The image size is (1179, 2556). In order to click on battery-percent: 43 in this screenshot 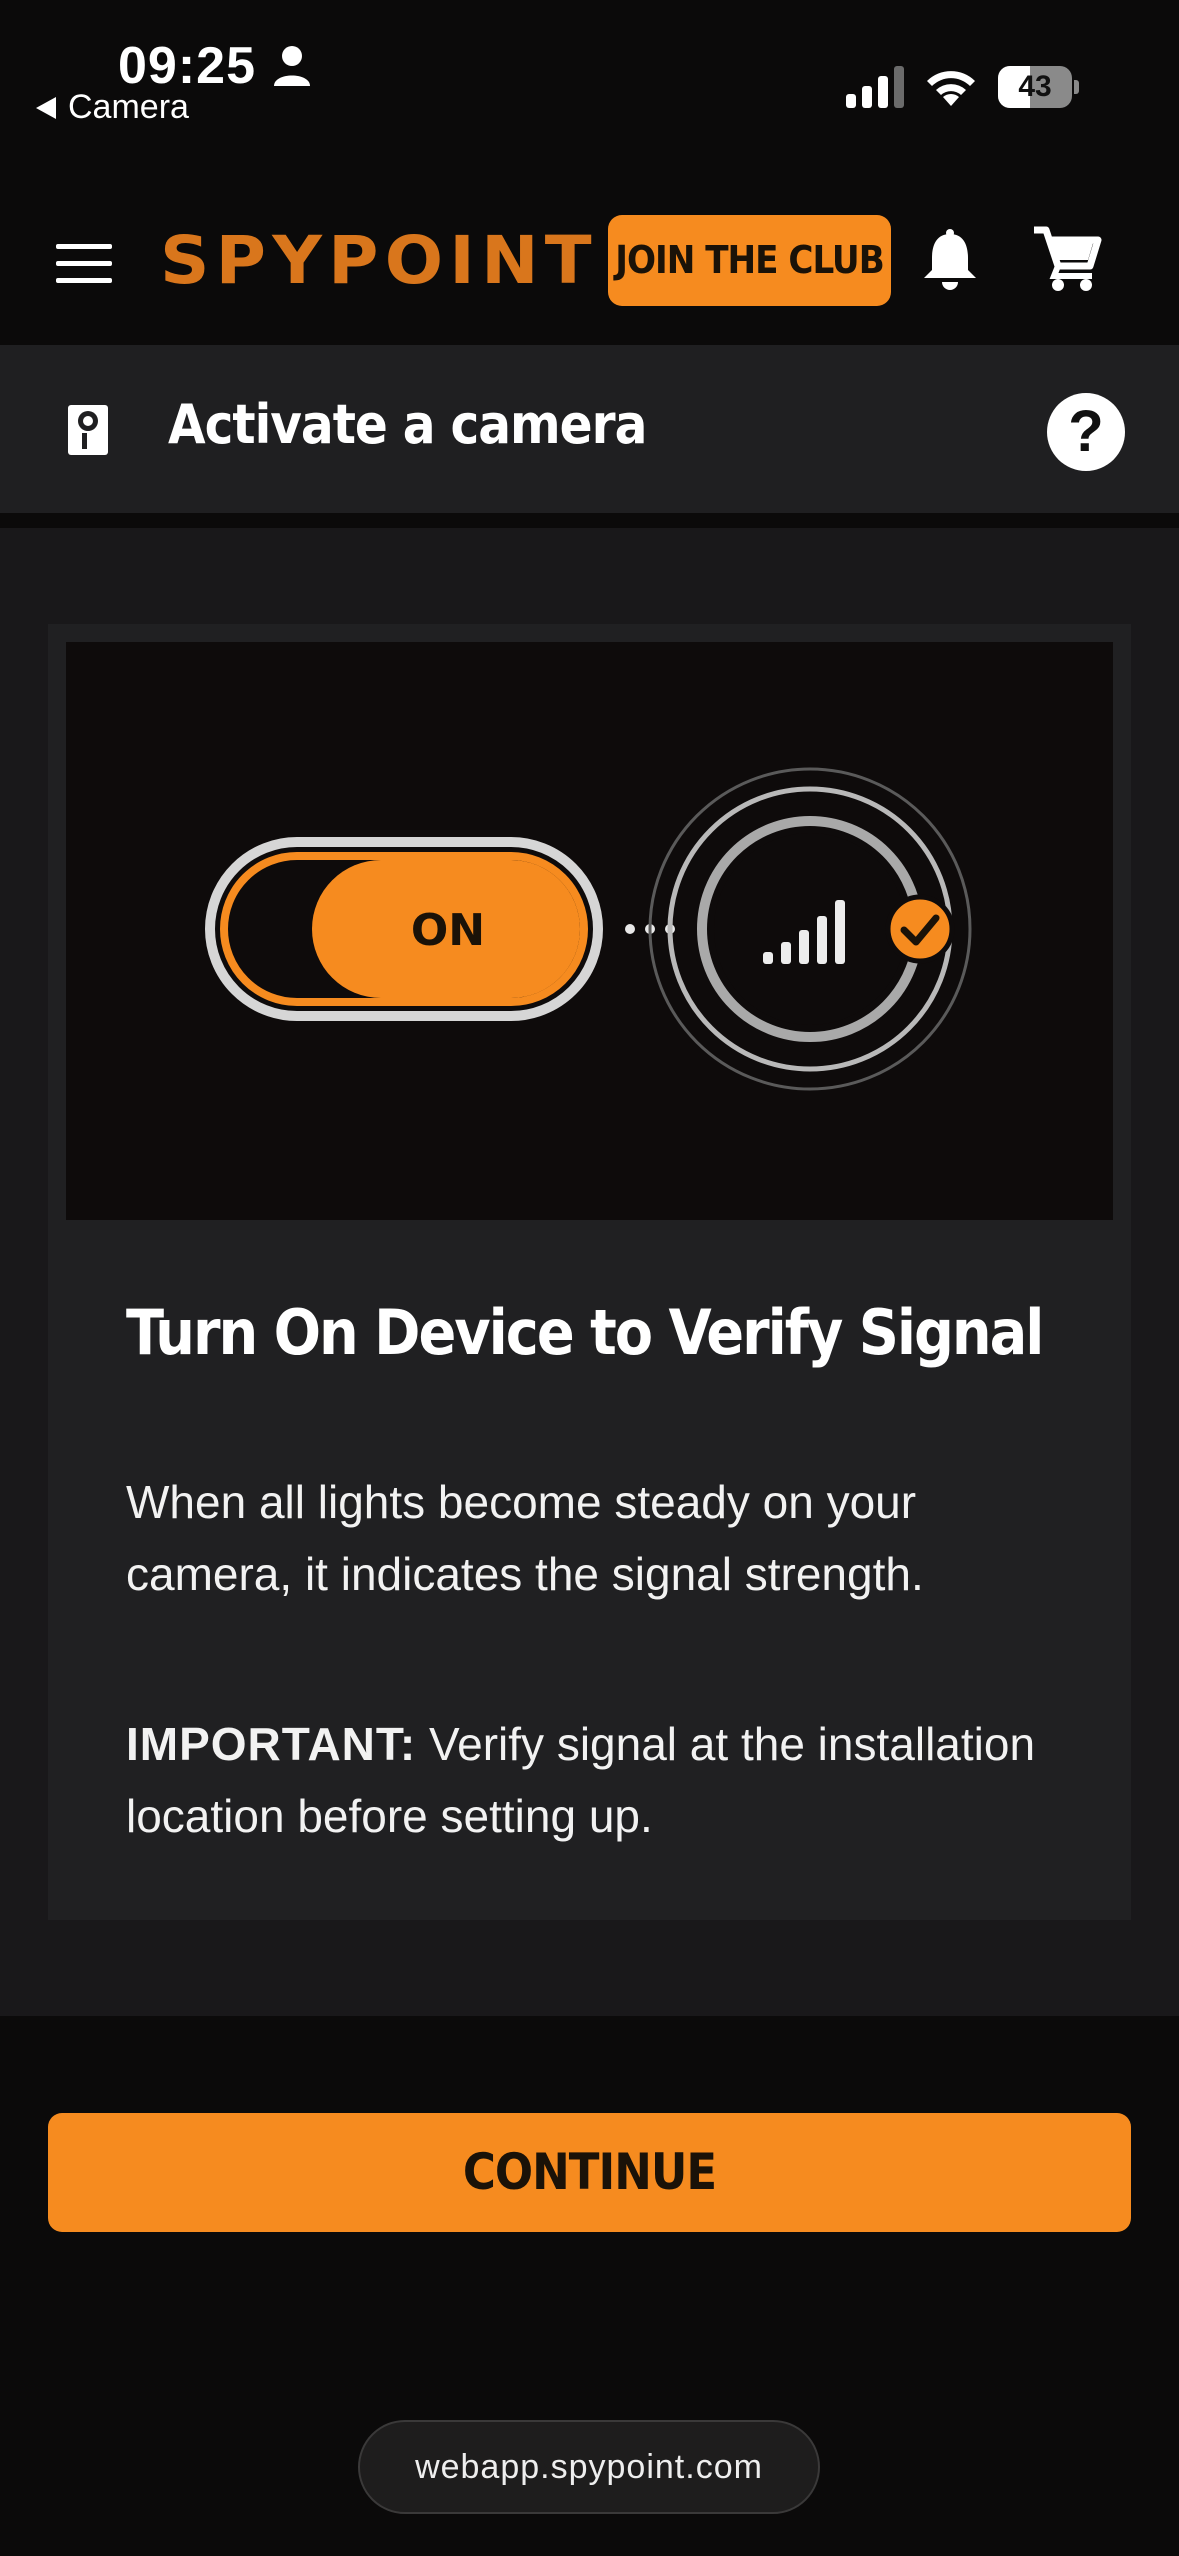, I will do `click(1035, 86)`.